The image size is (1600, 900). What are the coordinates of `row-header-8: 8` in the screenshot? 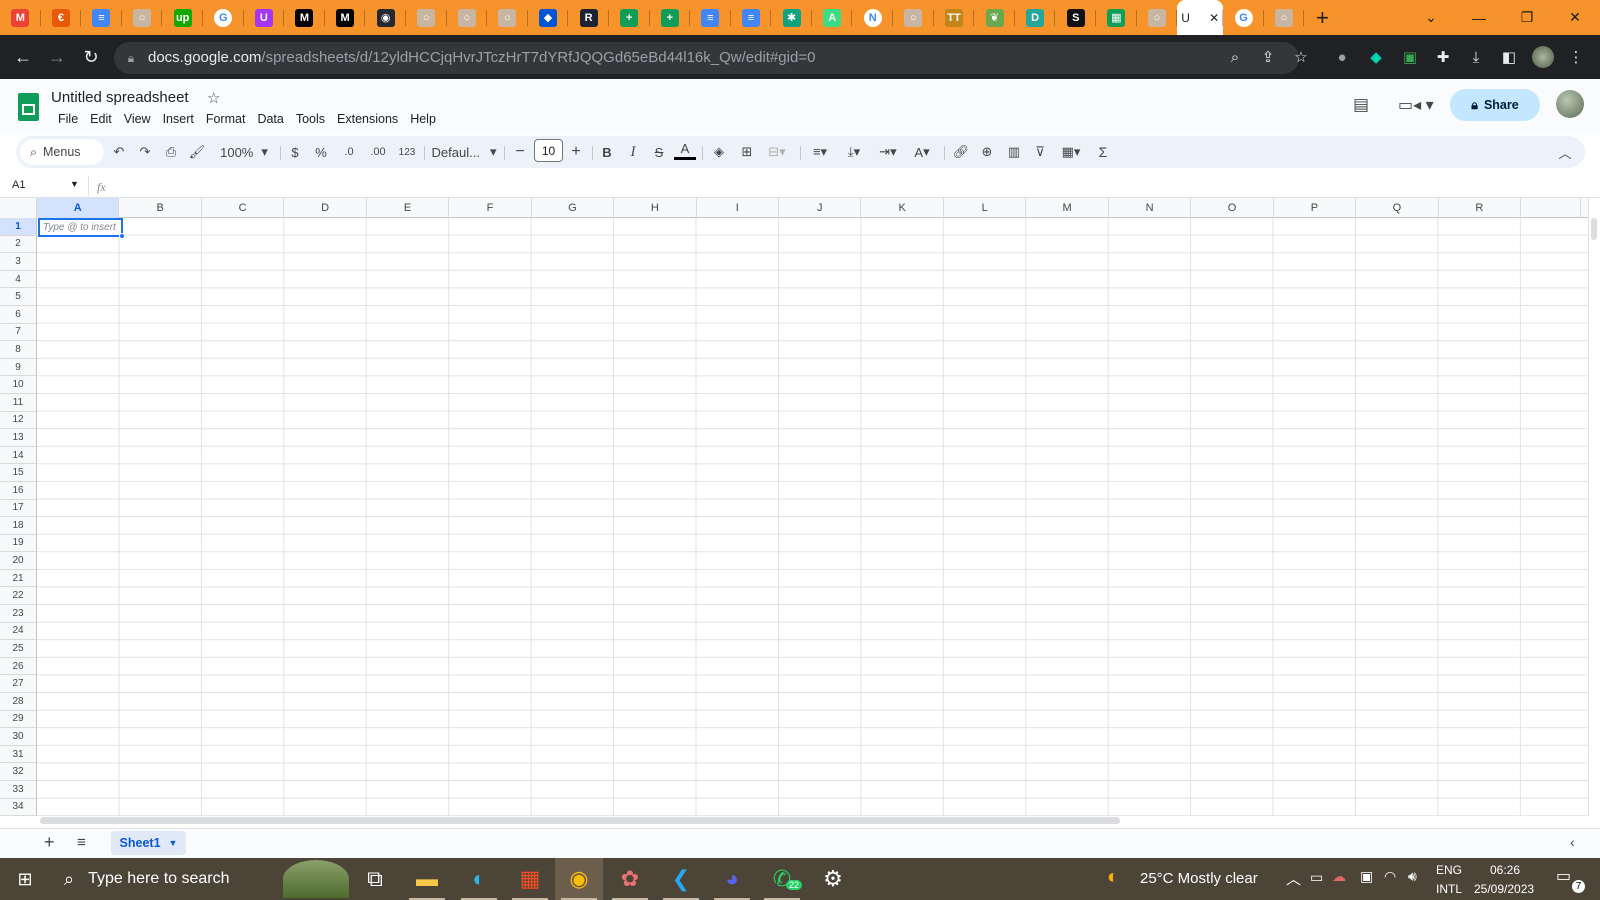 It's located at (18, 350).